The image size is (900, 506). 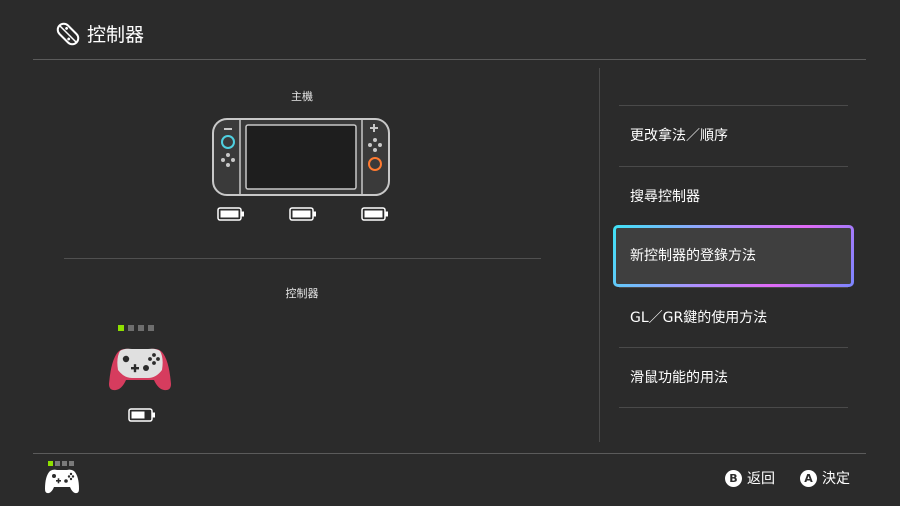 What do you see at coordinates (761, 479) in the screenshot?
I see `back-label: 返回` at bounding box center [761, 479].